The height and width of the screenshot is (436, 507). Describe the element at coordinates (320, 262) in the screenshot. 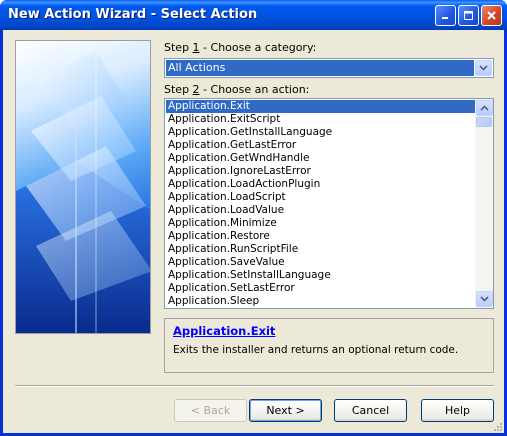

I see `list-item: Application.SaveValue` at that location.